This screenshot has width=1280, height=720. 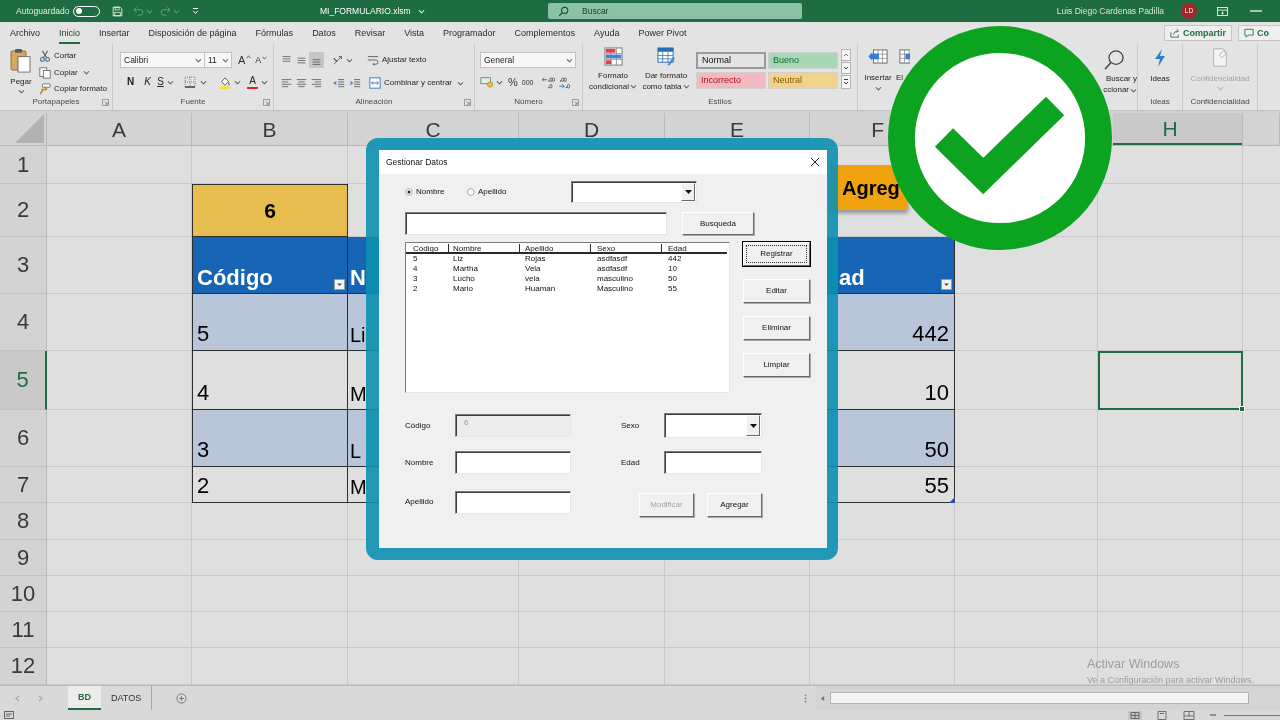 I want to click on page-layout-icon, so click(x=1162, y=715).